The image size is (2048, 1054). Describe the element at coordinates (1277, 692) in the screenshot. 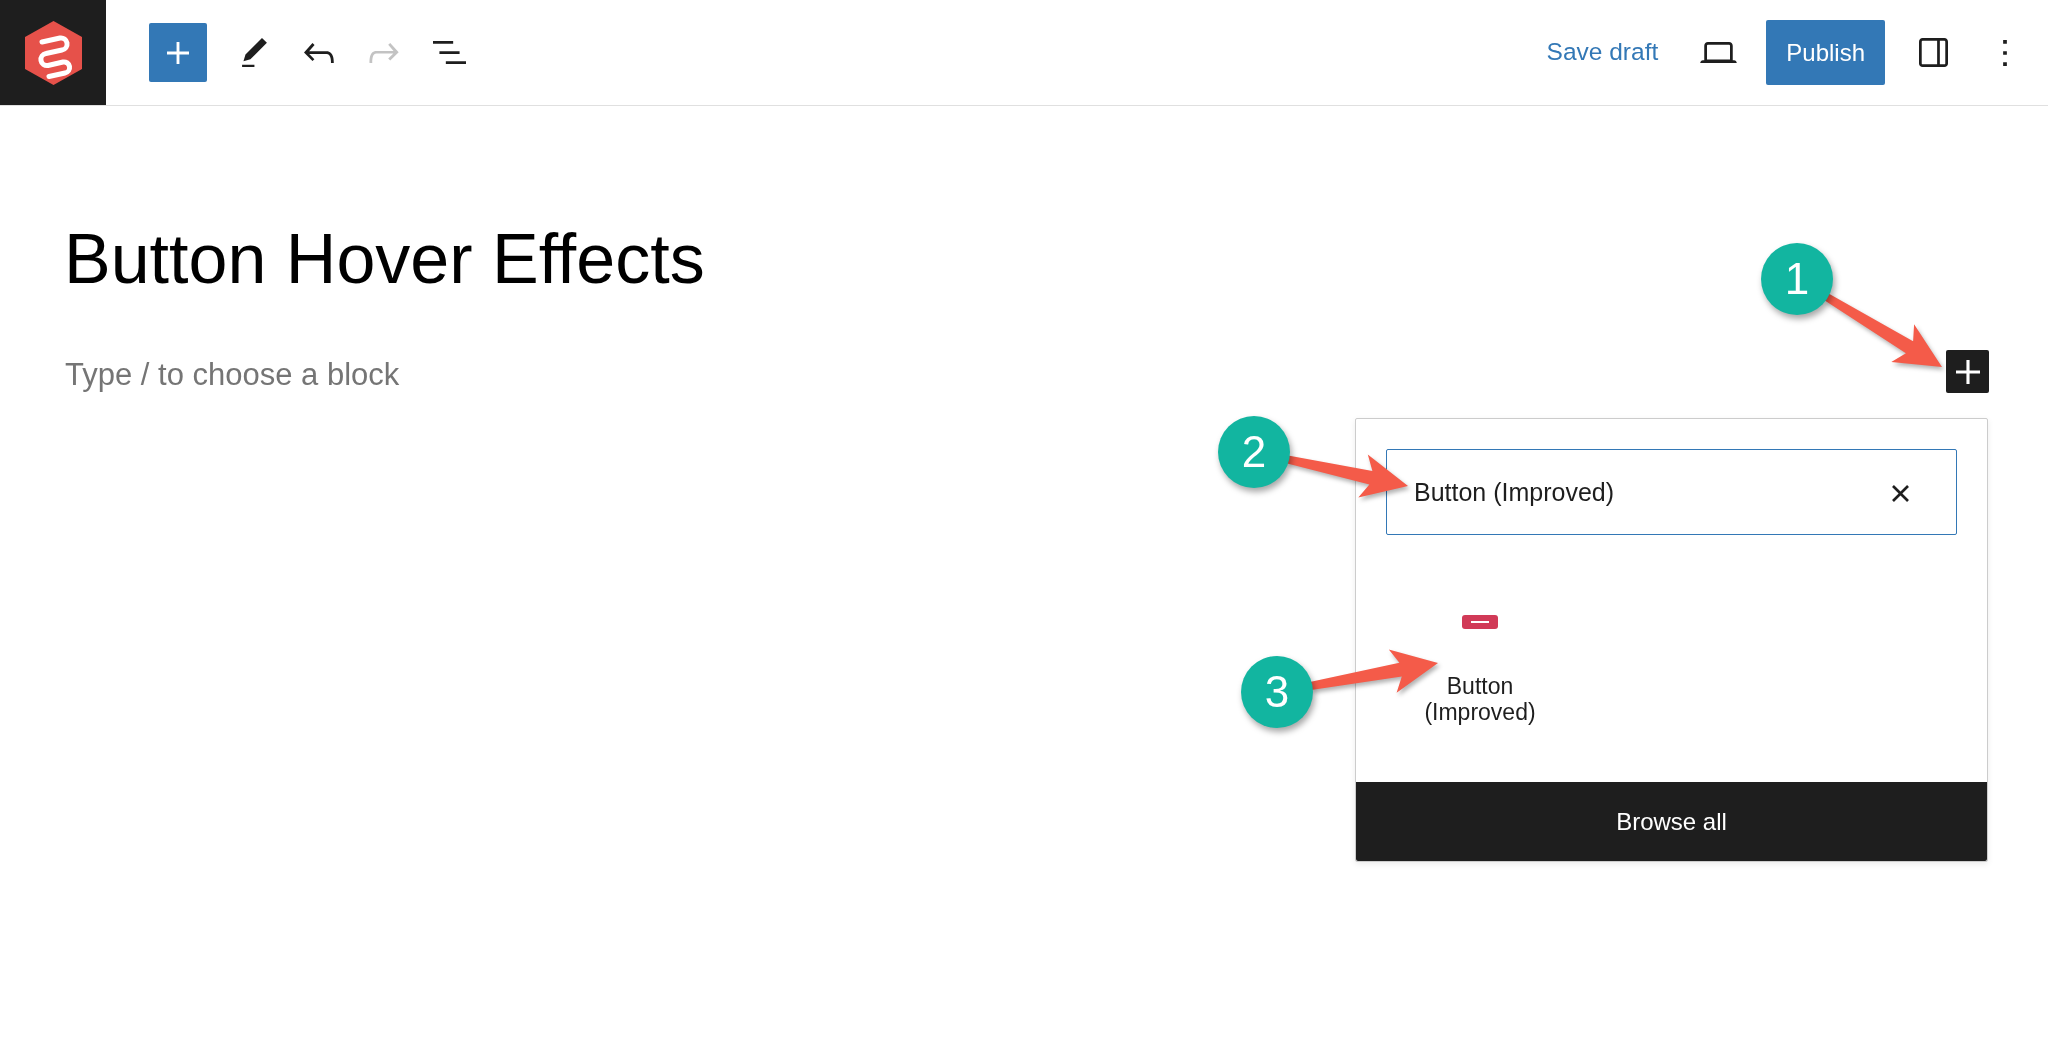

I see `step-marker: 3` at that location.